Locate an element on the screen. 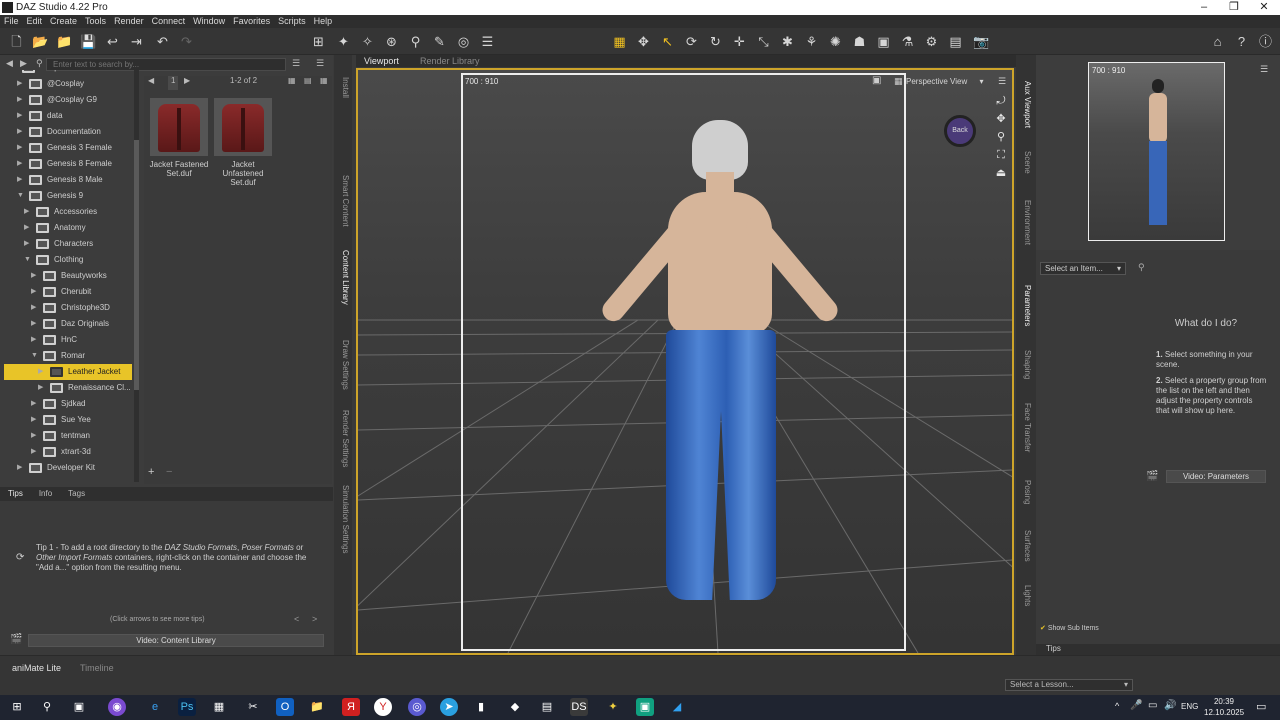 The height and width of the screenshot is (720, 1280). tree-item: ▶ HnC is located at coordinates (68, 340).